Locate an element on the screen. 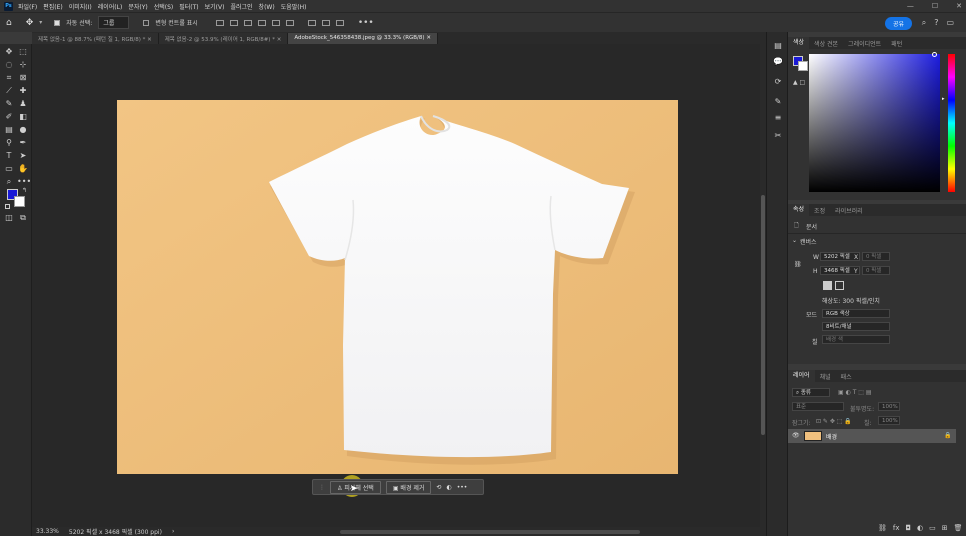  brush-settings-icon: ✎ is located at coordinates (778, 102).